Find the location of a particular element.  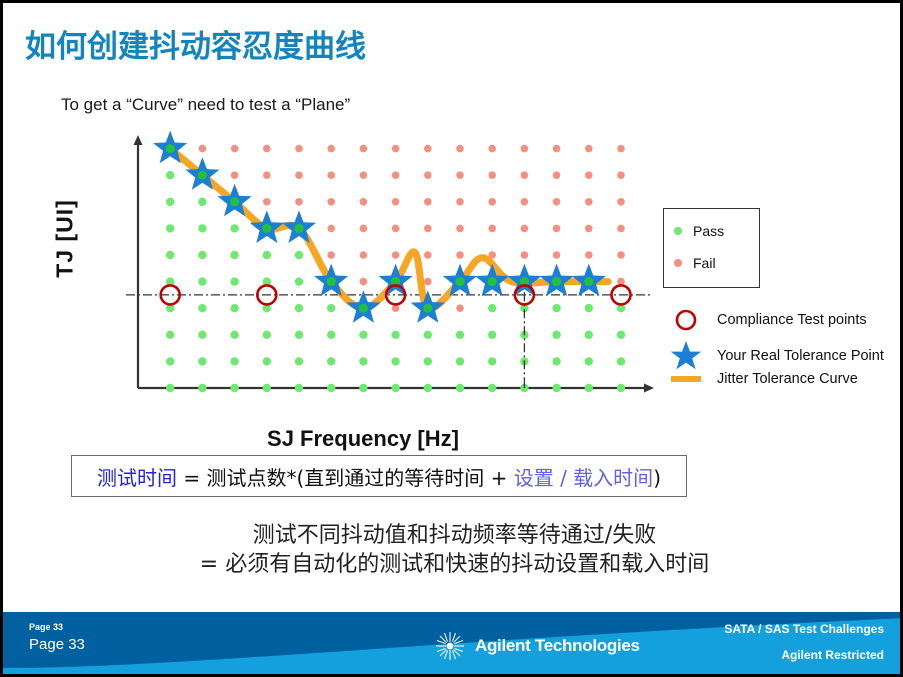

formula-part1: 测试时间 is located at coordinates (136, 477).